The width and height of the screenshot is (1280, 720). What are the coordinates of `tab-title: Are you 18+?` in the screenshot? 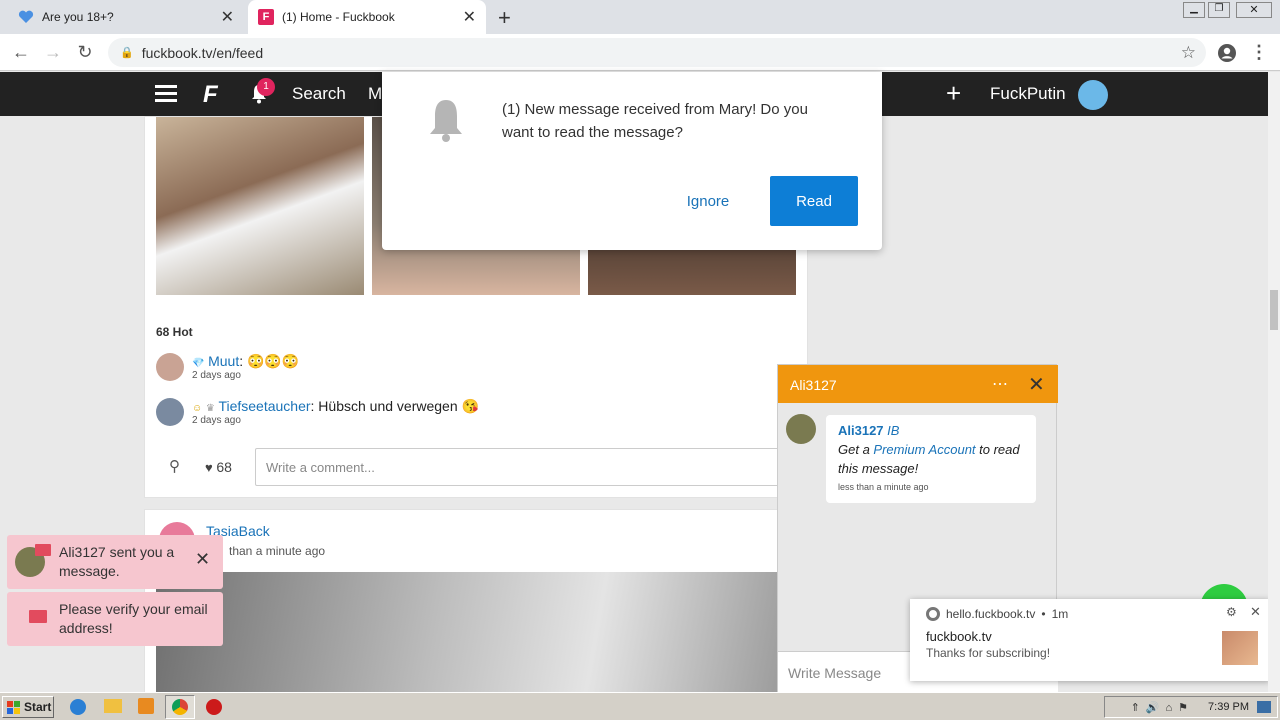 It's located at (78, 17).